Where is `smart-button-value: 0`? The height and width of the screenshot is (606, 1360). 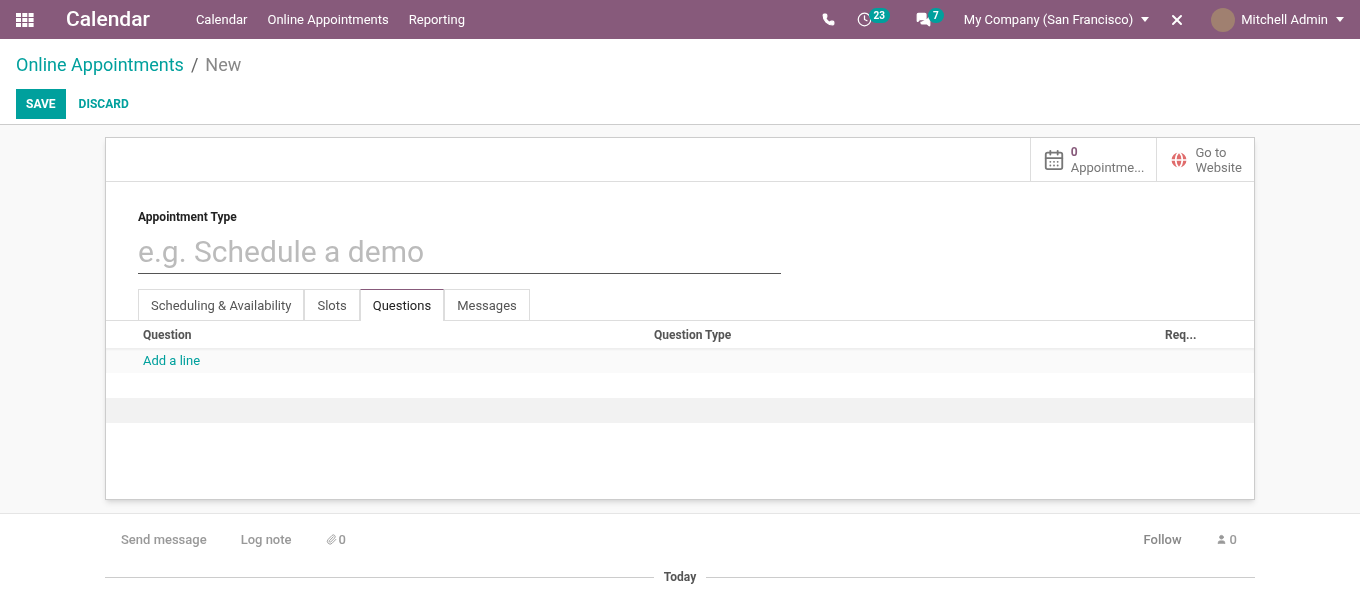 smart-button-value: 0 is located at coordinates (1074, 152).